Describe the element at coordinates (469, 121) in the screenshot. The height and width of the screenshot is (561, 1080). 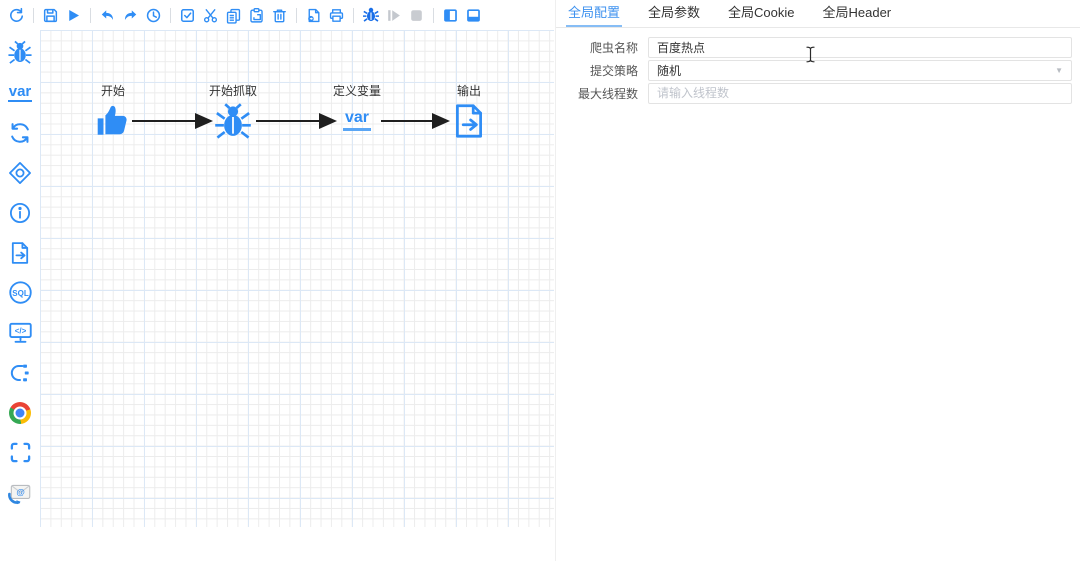
I see `output-icon` at that location.